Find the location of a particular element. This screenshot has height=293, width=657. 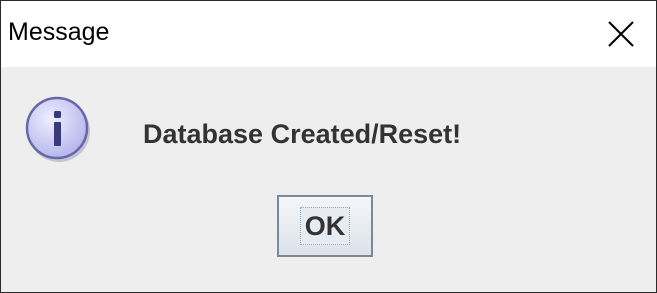

close-button is located at coordinates (621, 34).